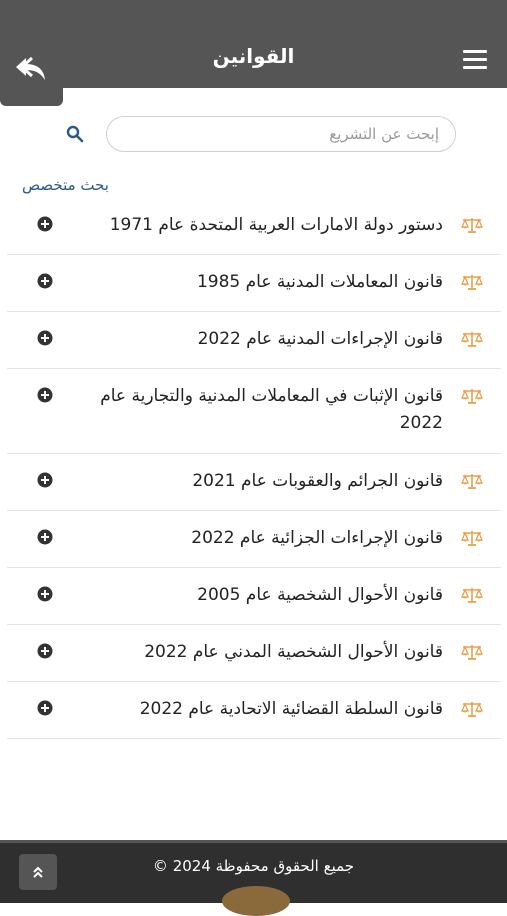 The image size is (507, 916). I want to click on law-list-item: قانون السلطة القضائية الاتحادية عام 2022, so click(254, 710).